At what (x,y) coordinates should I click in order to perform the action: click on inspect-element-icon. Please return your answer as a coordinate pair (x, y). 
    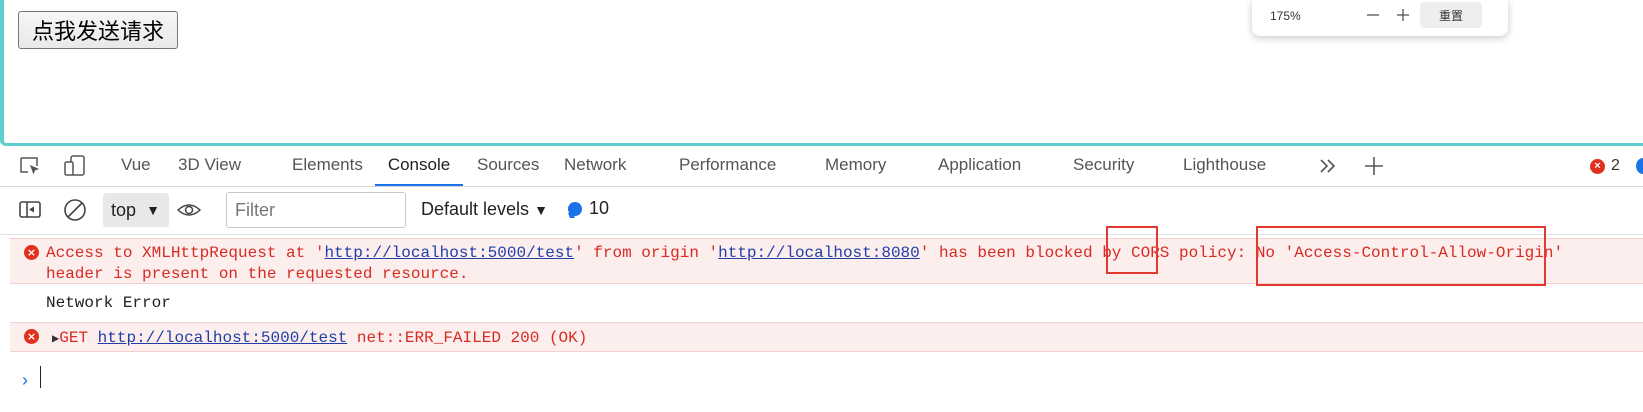
    Looking at the image, I should click on (29, 166).